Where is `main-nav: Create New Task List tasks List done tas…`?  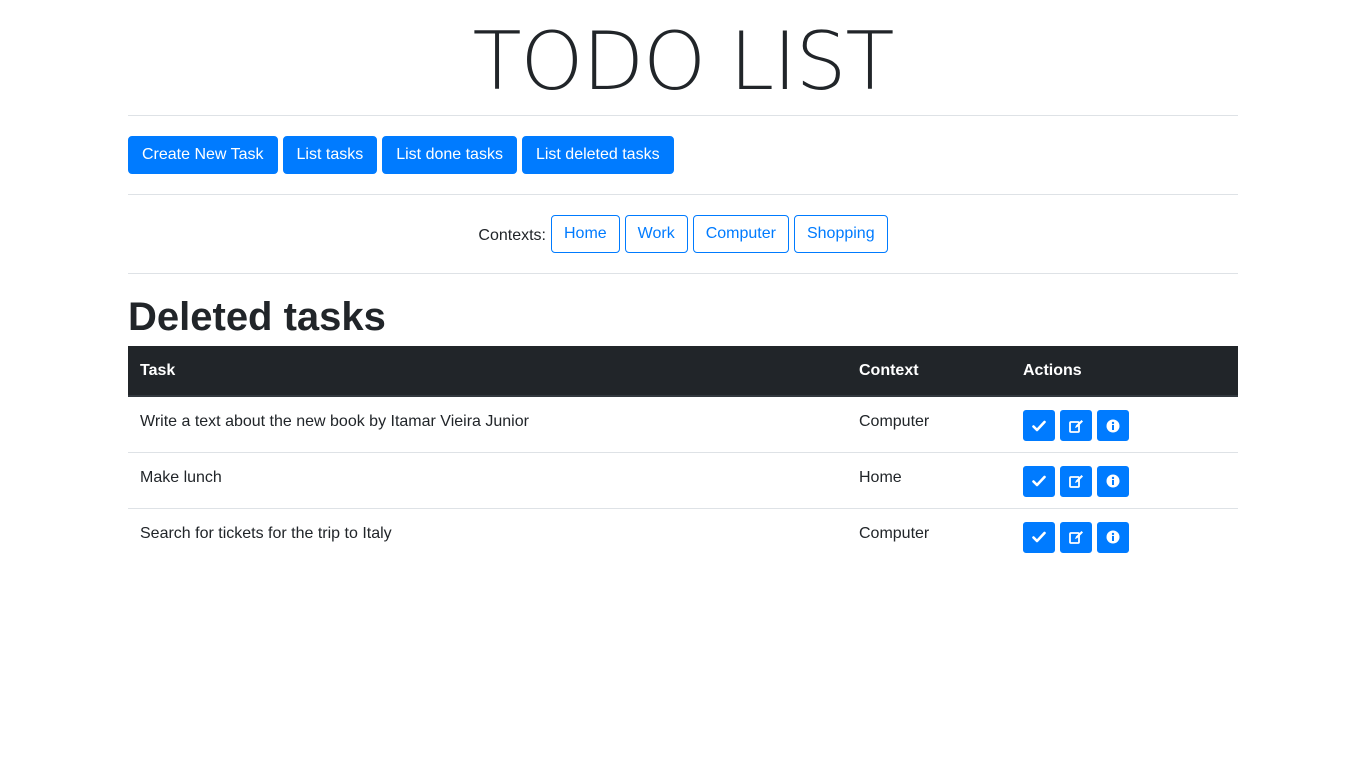
main-nav: Create New Task List tasks List done tas… is located at coordinates (683, 155).